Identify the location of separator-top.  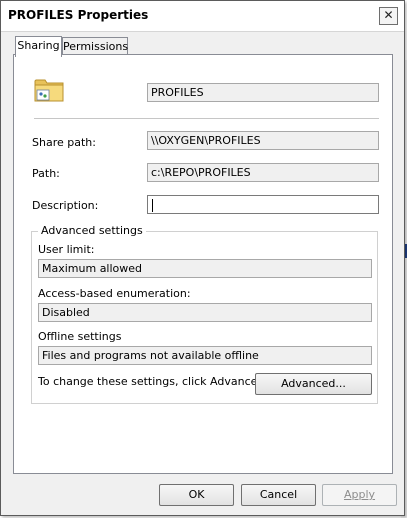
(206, 118).